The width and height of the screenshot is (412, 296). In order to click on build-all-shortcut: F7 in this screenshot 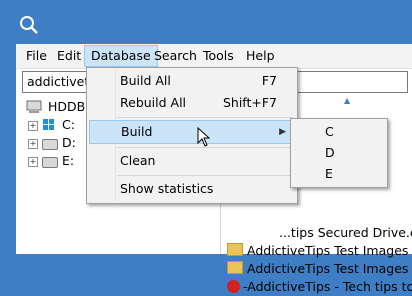, I will do `click(269, 80)`.